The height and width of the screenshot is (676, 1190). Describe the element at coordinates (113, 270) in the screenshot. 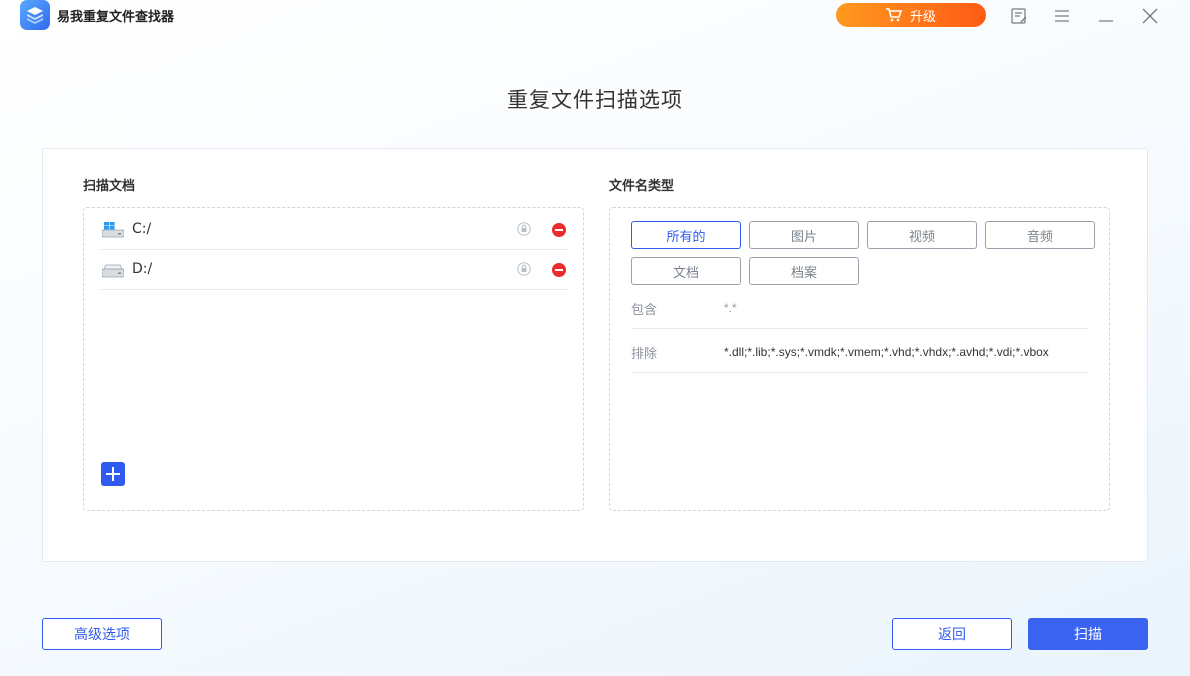

I see `drive-icon` at that location.